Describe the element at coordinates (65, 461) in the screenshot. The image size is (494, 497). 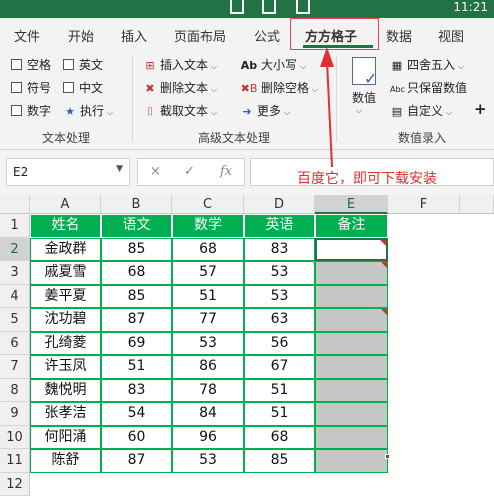
I see `table-cell: 陈舒` at that location.